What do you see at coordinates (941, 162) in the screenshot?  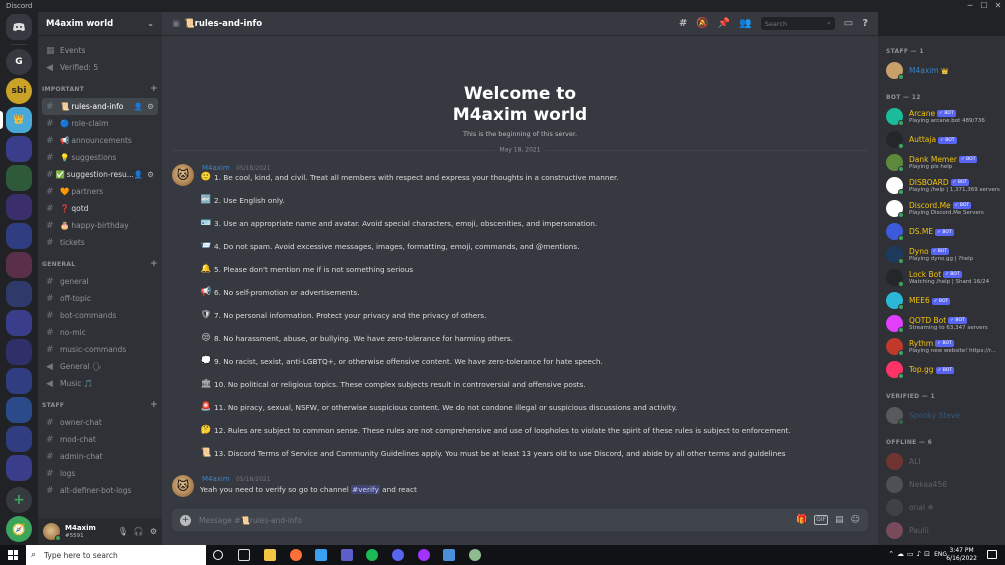 I see `member-item: Dank Memer ✓ BOT Playing pls help` at bounding box center [941, 162].